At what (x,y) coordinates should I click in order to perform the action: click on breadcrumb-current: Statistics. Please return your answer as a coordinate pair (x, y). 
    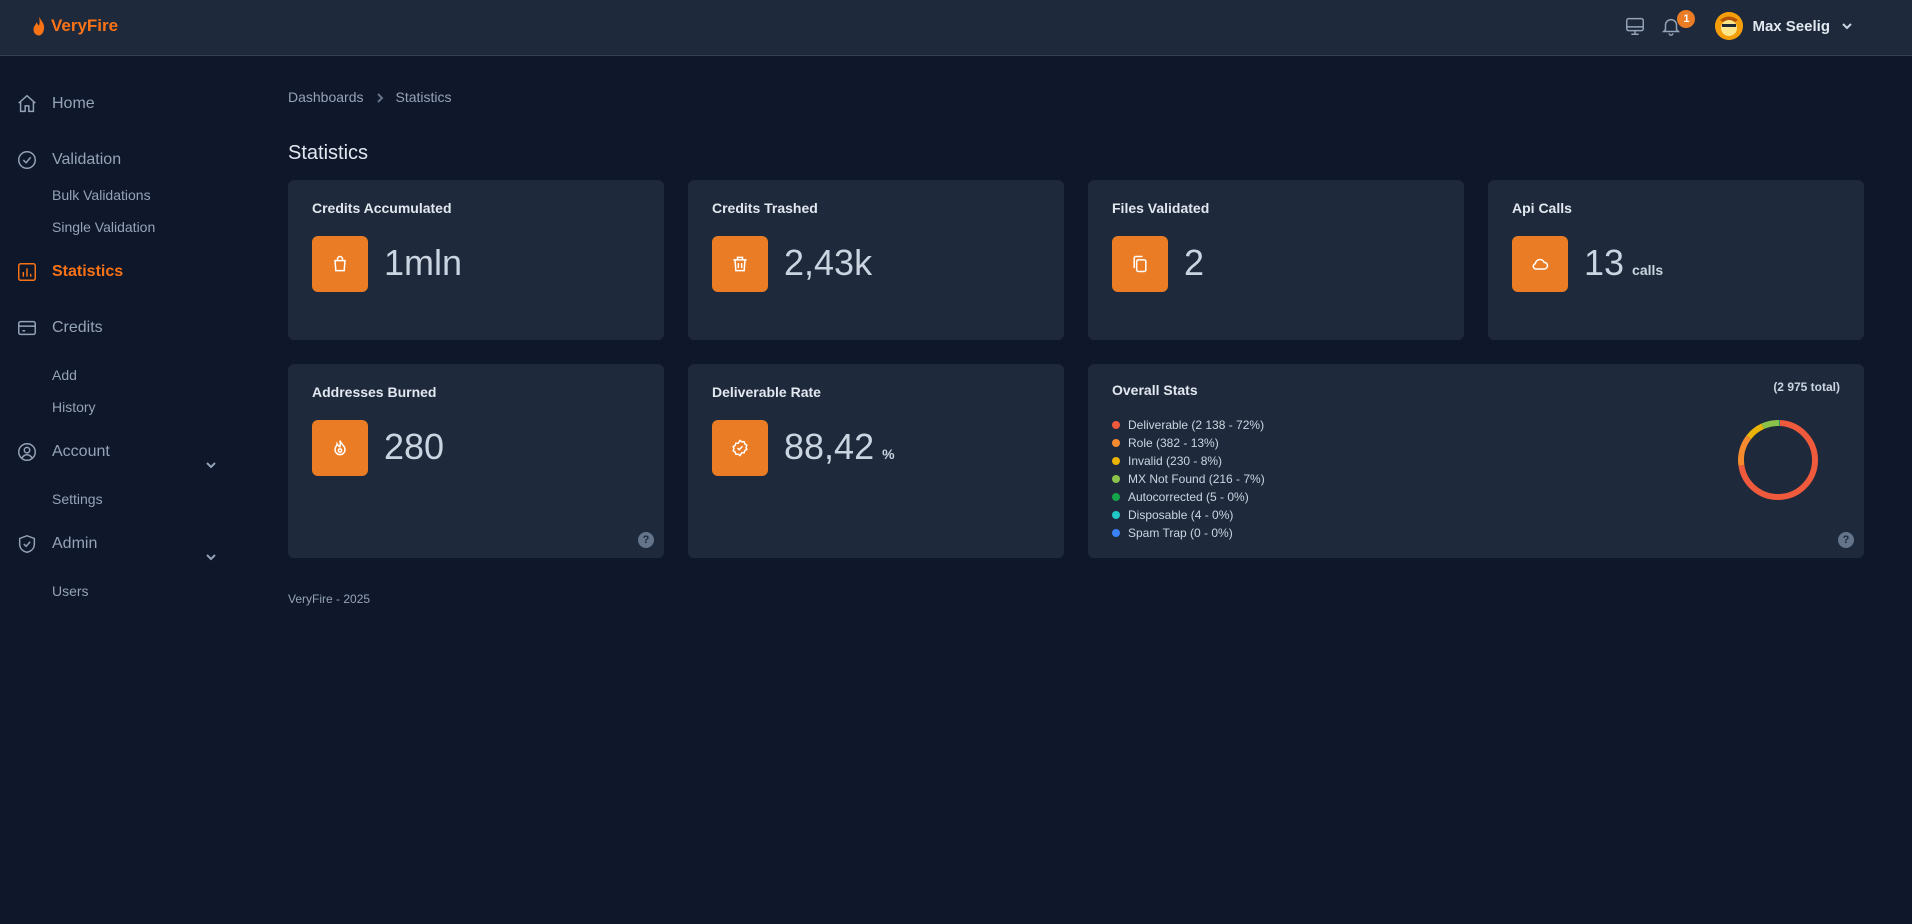
    Looking at the image, I should click on (423, 97).